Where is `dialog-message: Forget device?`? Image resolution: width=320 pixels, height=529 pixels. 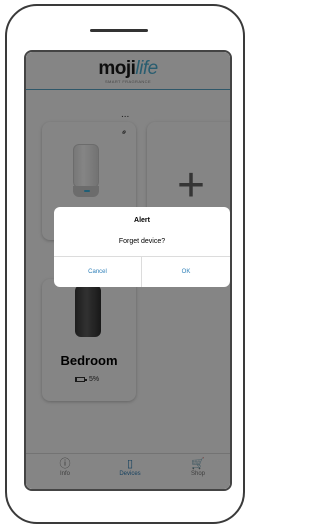 dialog-message: Forget device? is located at coordinates (142, 241).